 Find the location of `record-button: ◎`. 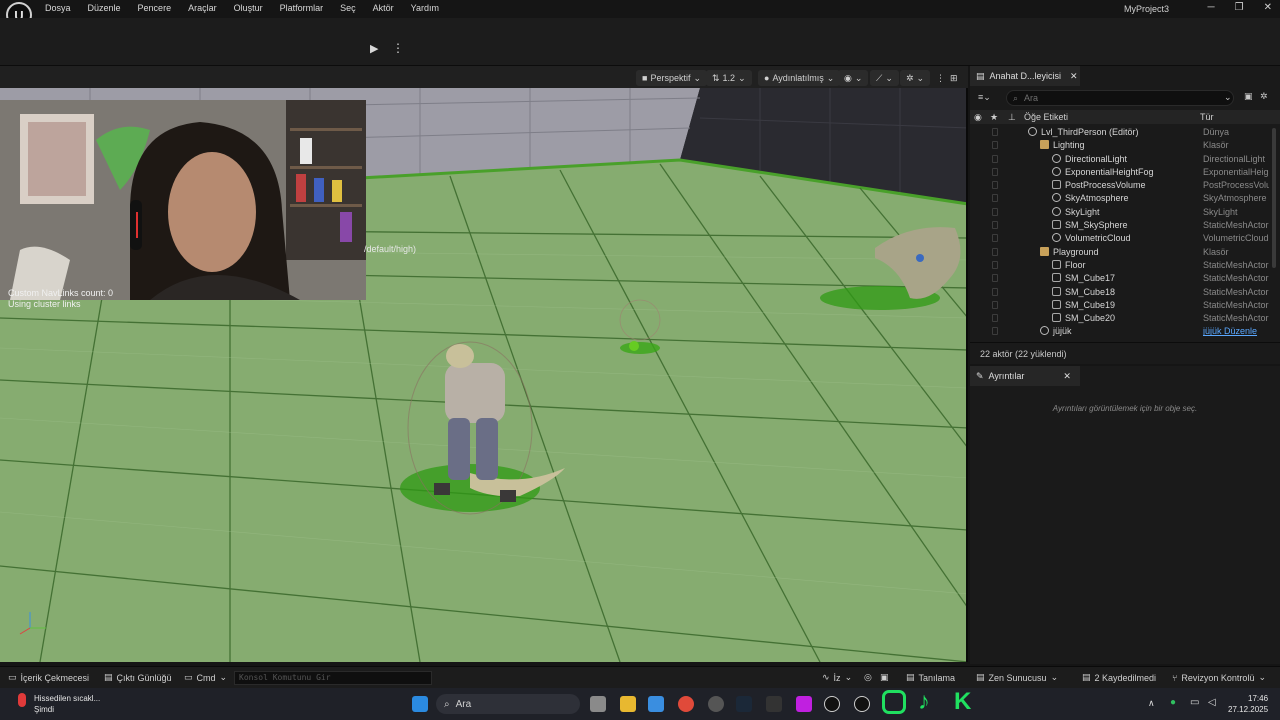

record-button: ◎ is located at coordinates (868, 677).